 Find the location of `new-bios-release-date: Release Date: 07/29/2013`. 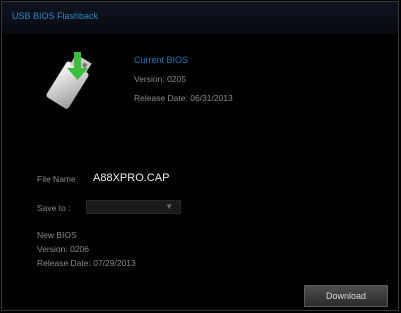

new-bios-release-date: Release Date: 07/29/2013 is located at coordinates (86, 263).